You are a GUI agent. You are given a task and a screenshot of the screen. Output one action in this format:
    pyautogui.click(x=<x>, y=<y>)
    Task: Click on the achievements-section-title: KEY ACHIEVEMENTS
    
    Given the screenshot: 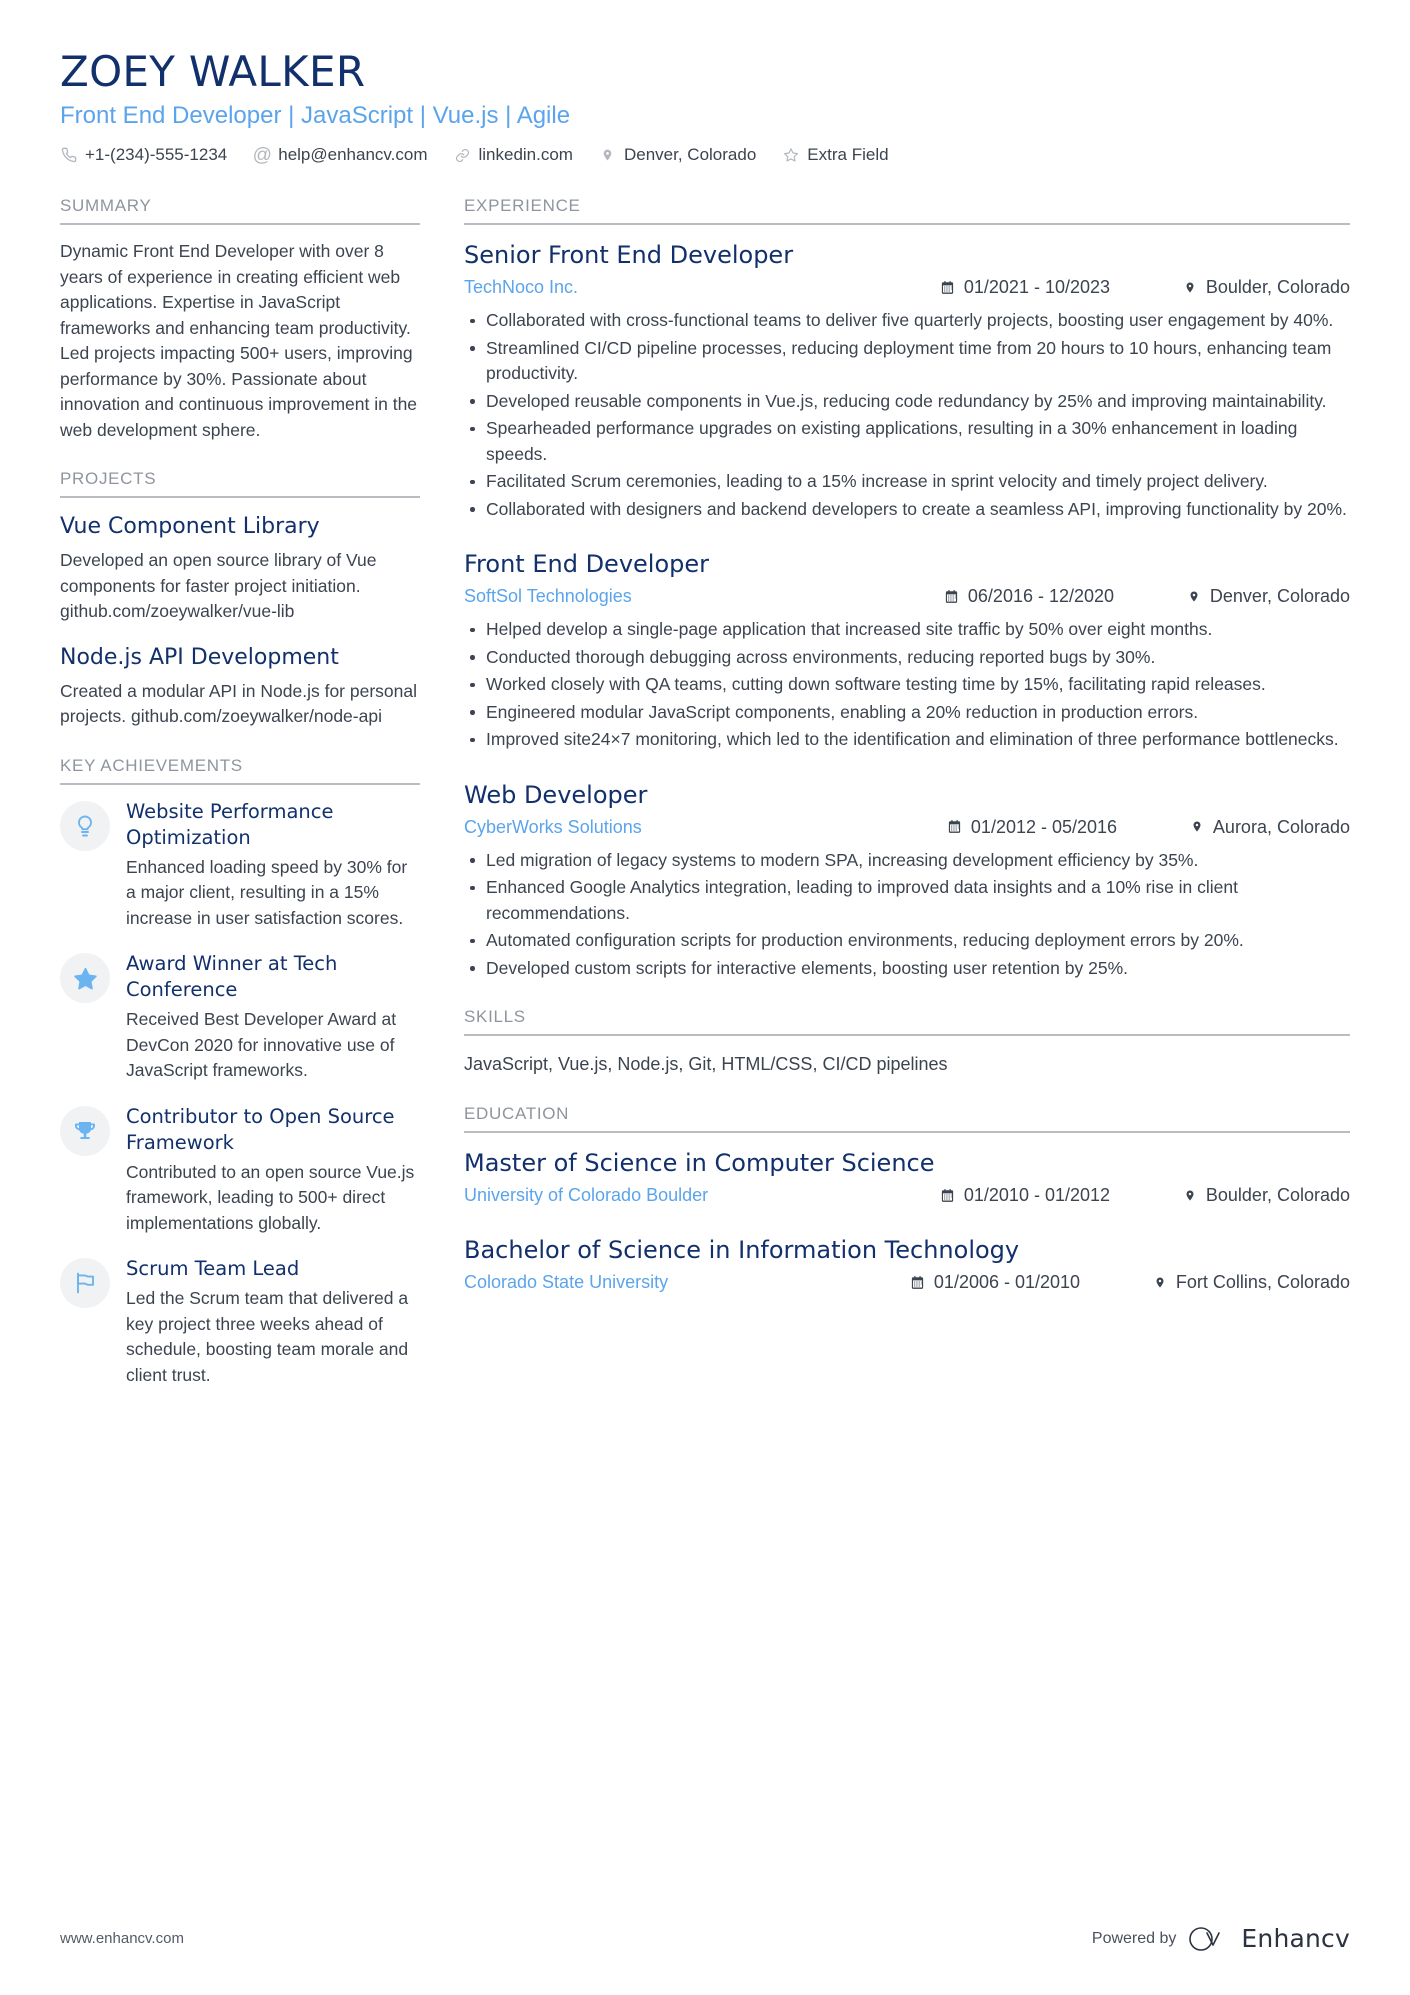 What is the action you would take?
    pyautogui.click(x=240, y=770)
    